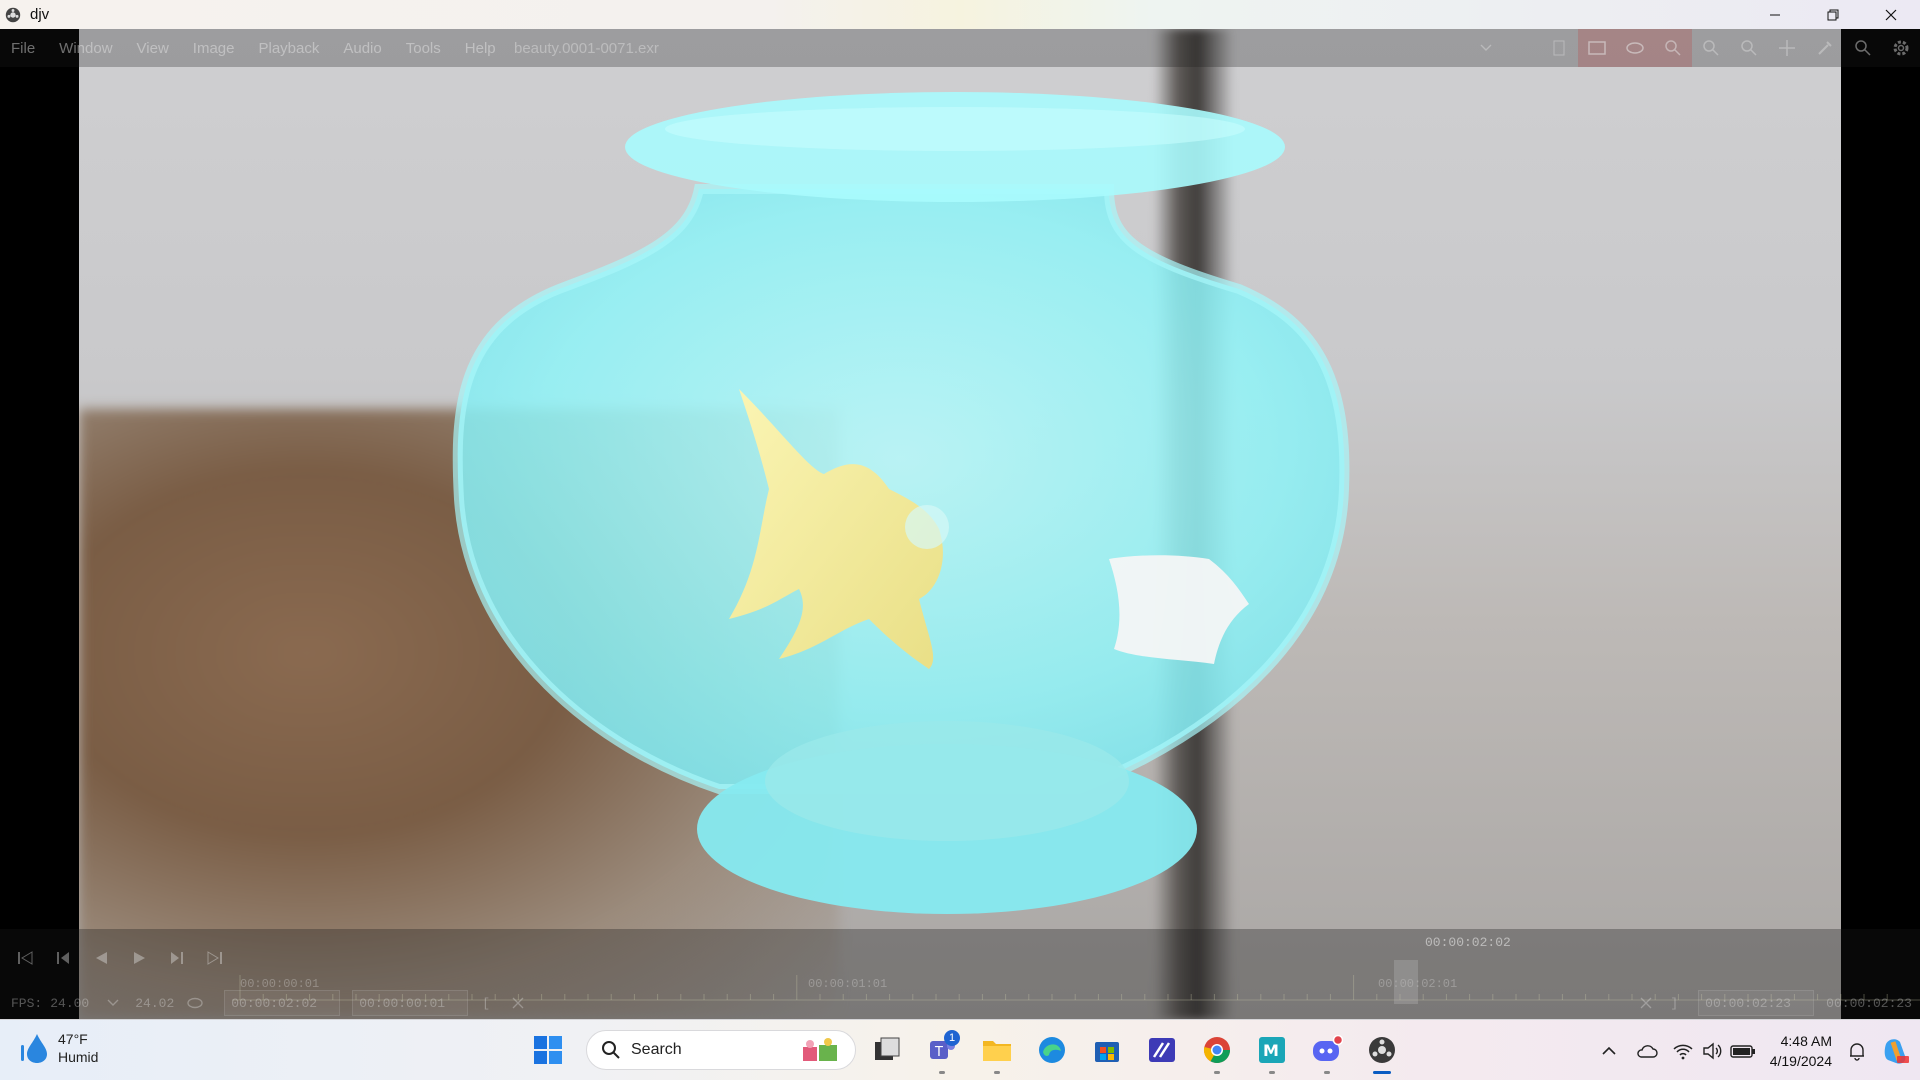 This screenshot has width=1920, height=1080. I want to click on djv-icon, so click(1382, 1050).